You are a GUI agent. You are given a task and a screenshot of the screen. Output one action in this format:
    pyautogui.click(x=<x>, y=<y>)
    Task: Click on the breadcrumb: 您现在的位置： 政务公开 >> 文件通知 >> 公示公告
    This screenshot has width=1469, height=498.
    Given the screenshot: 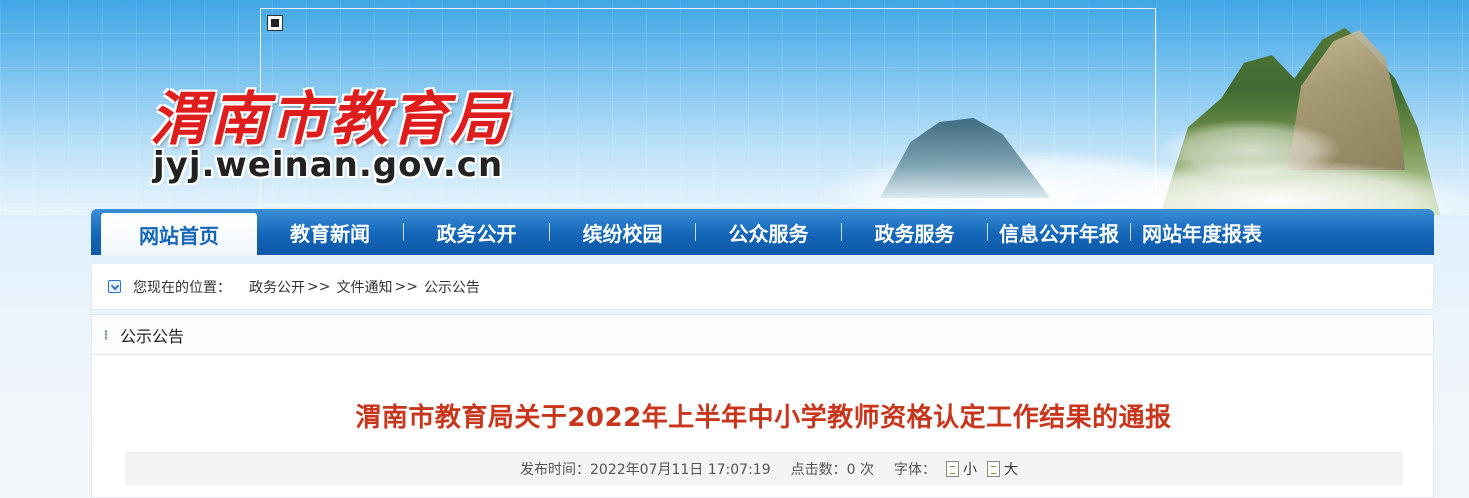 What is the action you would take?
    pyautogui.click(x=762, y=286)
    